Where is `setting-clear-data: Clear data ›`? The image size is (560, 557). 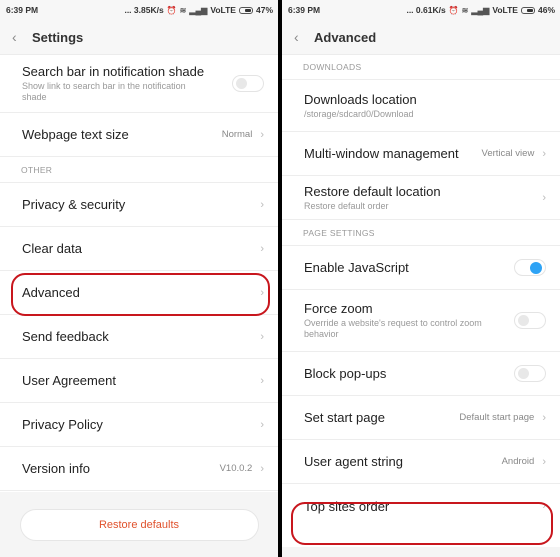
setting-clear-data: Clear data › is located at coordinates (139, 249).